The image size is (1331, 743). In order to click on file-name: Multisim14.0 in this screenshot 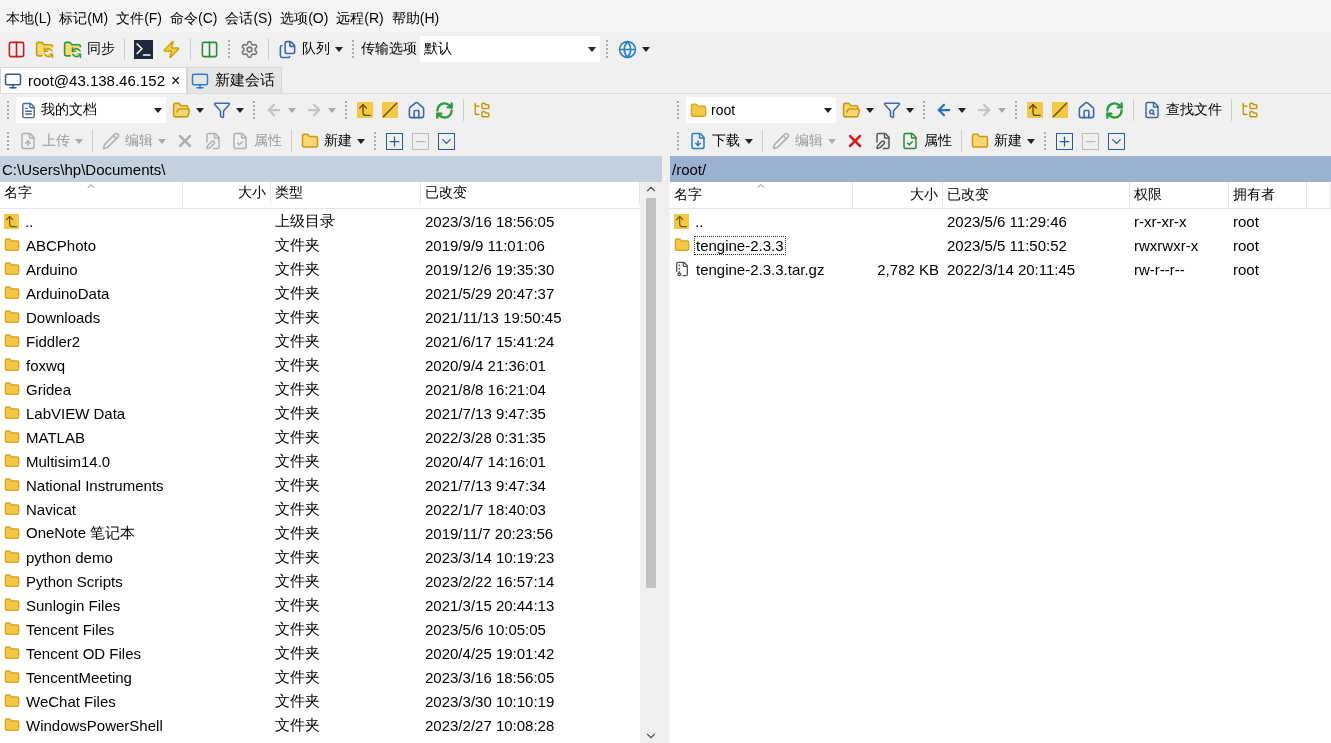, I will do `click(68, 461)`.